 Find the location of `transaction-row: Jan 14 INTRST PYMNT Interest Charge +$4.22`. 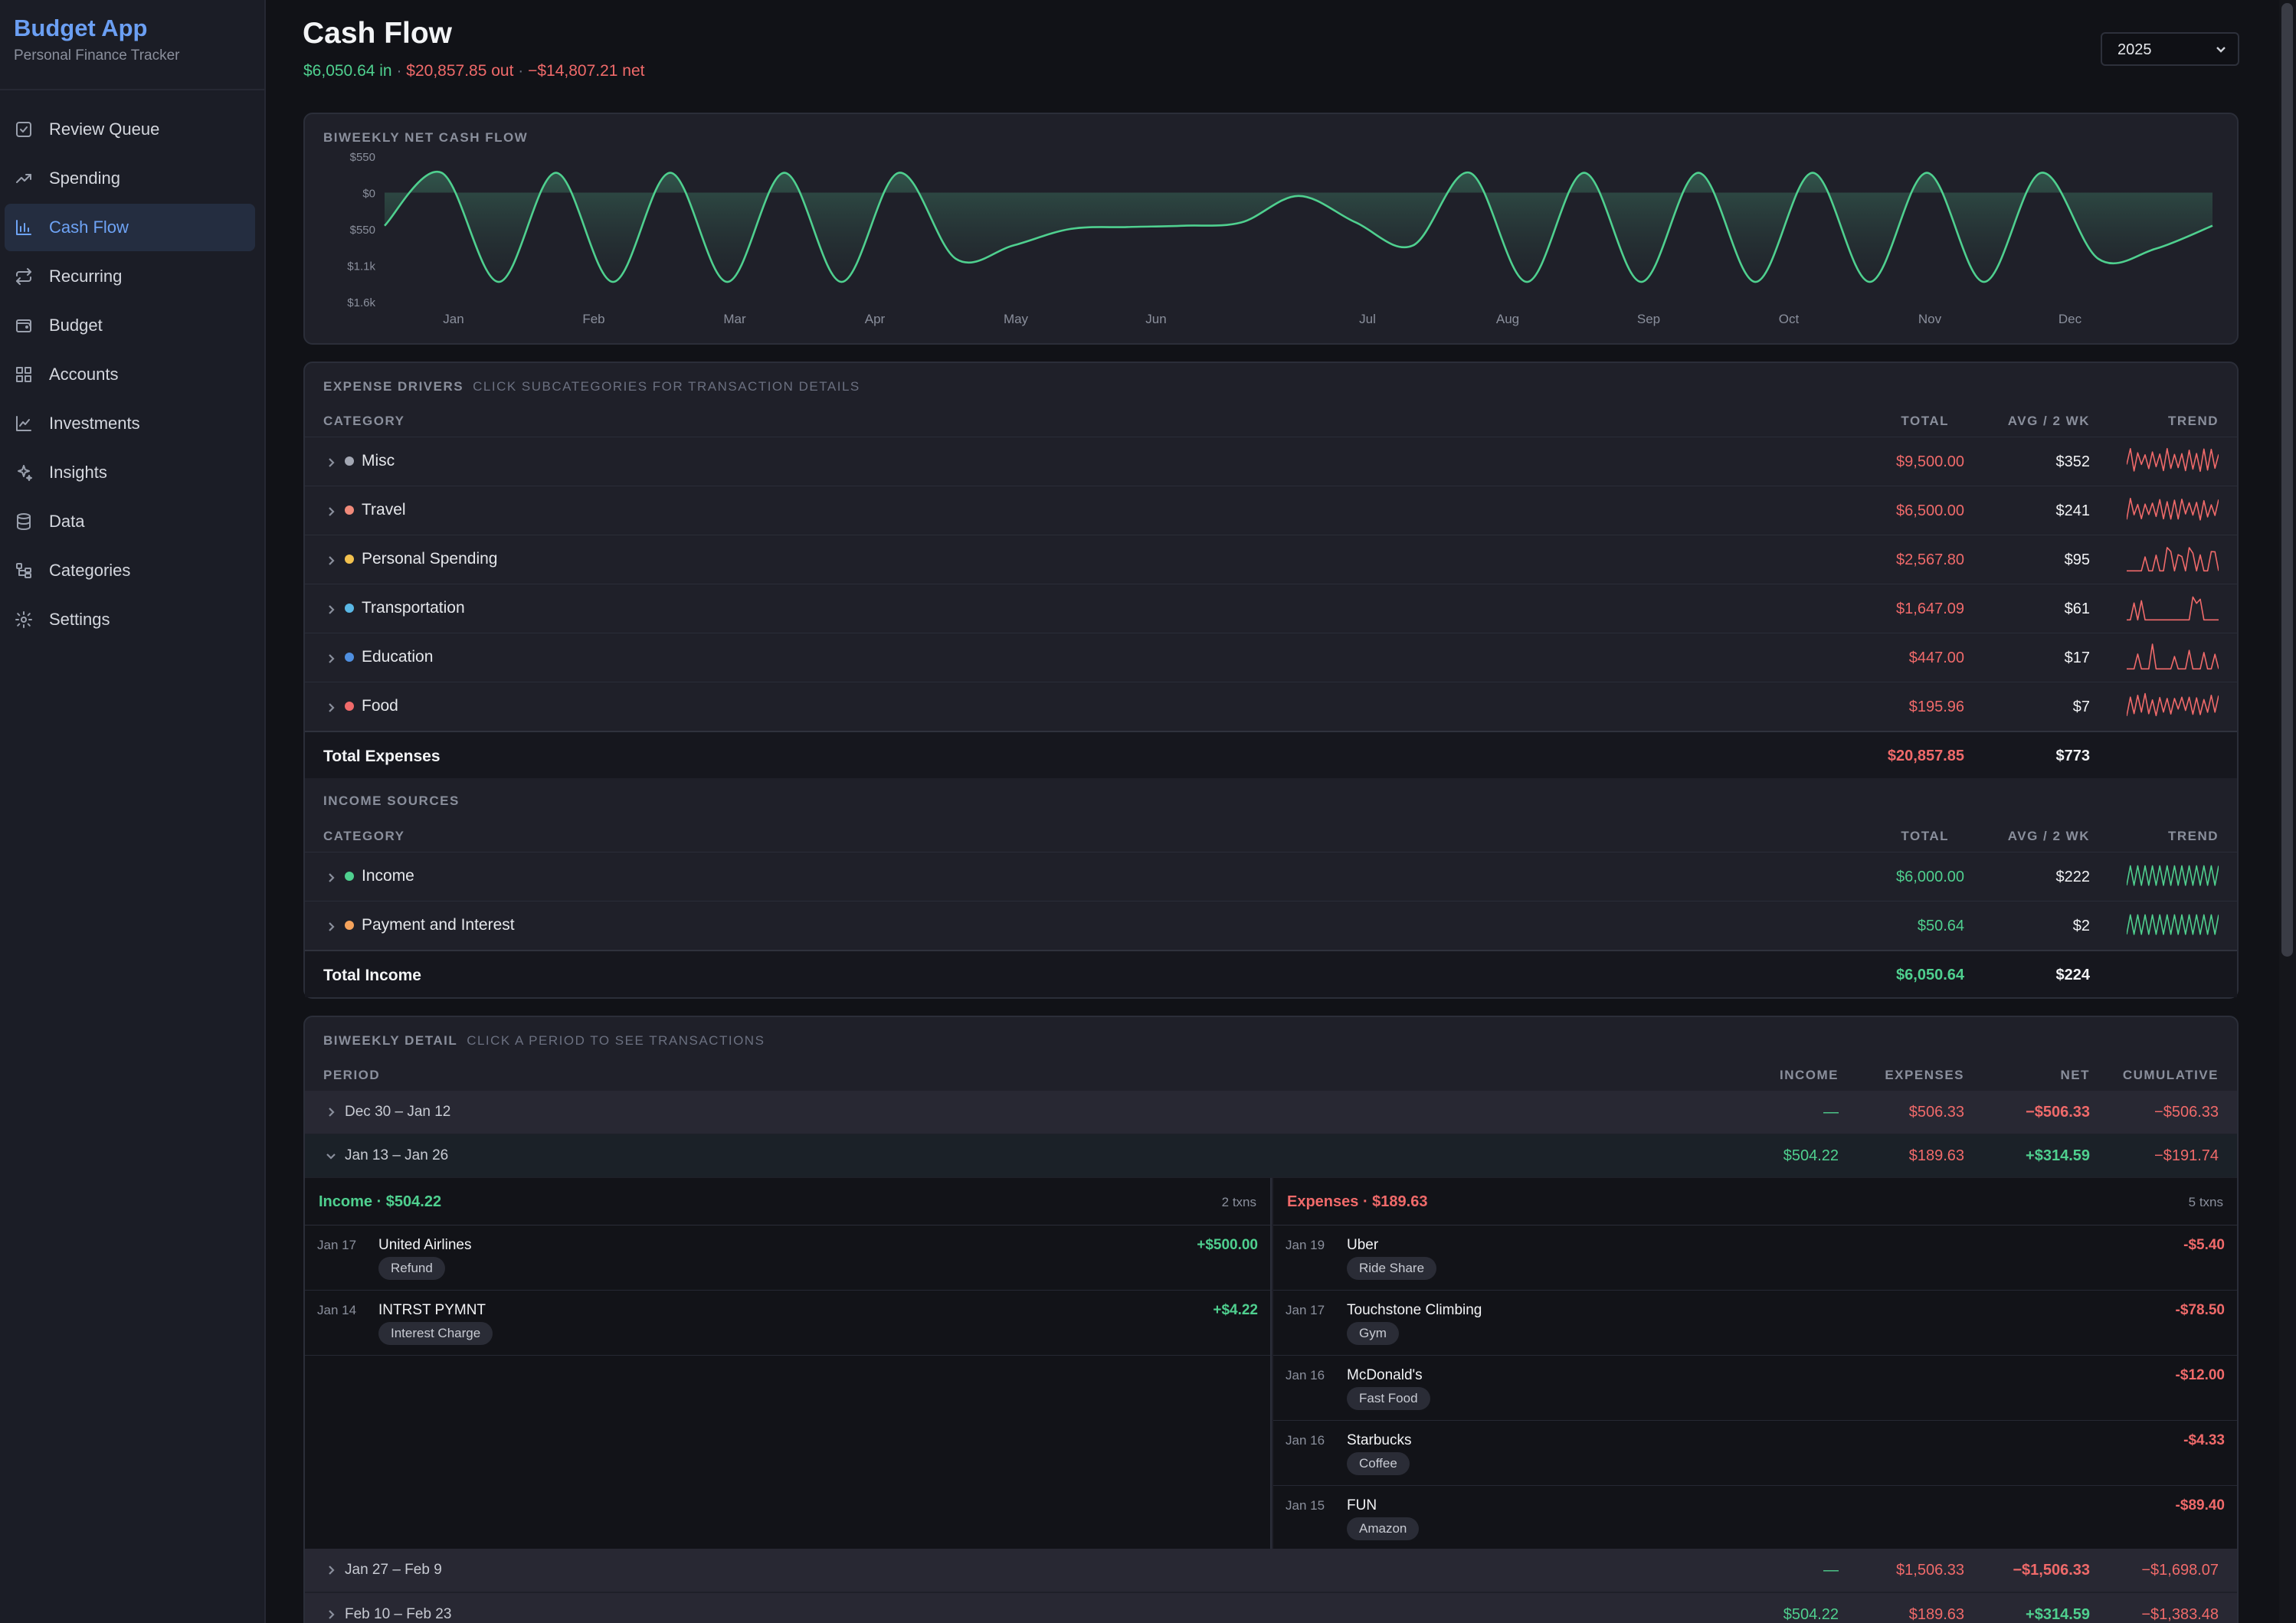

transaction-row: Jan 14 INTRST PYMNT Interest Charge +$4.22 is located at coordinates (787, 1323).